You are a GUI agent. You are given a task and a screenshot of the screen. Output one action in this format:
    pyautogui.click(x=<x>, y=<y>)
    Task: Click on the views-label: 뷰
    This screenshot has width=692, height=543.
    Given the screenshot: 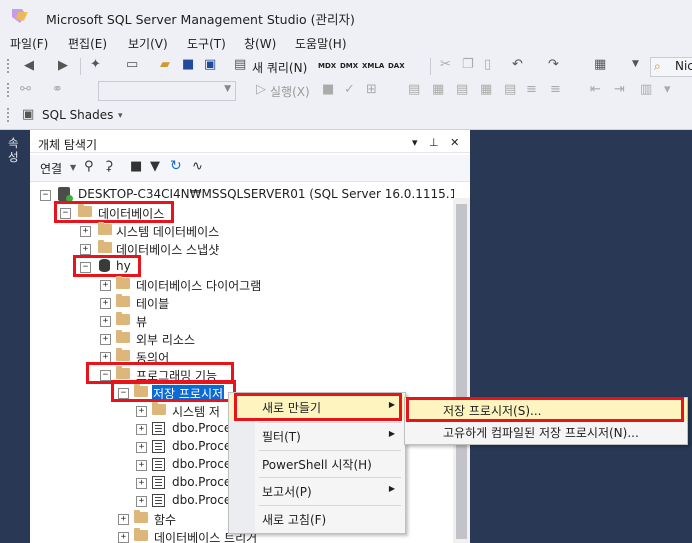 What is the action you would take?
    pyautogui.click(x=142, y=322)
    